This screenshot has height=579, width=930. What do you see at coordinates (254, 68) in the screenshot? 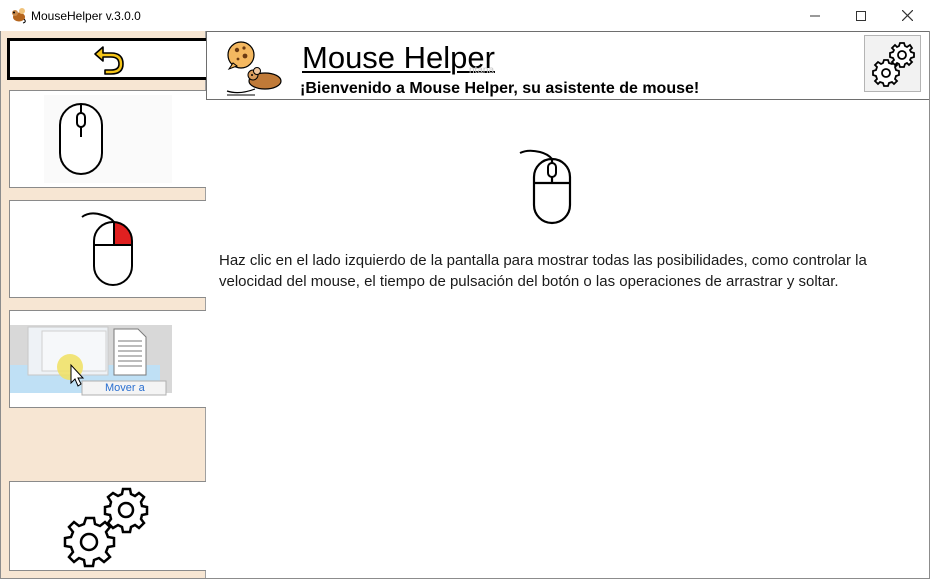
I see `mouse-helper-logo` at bounding box center [254, 68].